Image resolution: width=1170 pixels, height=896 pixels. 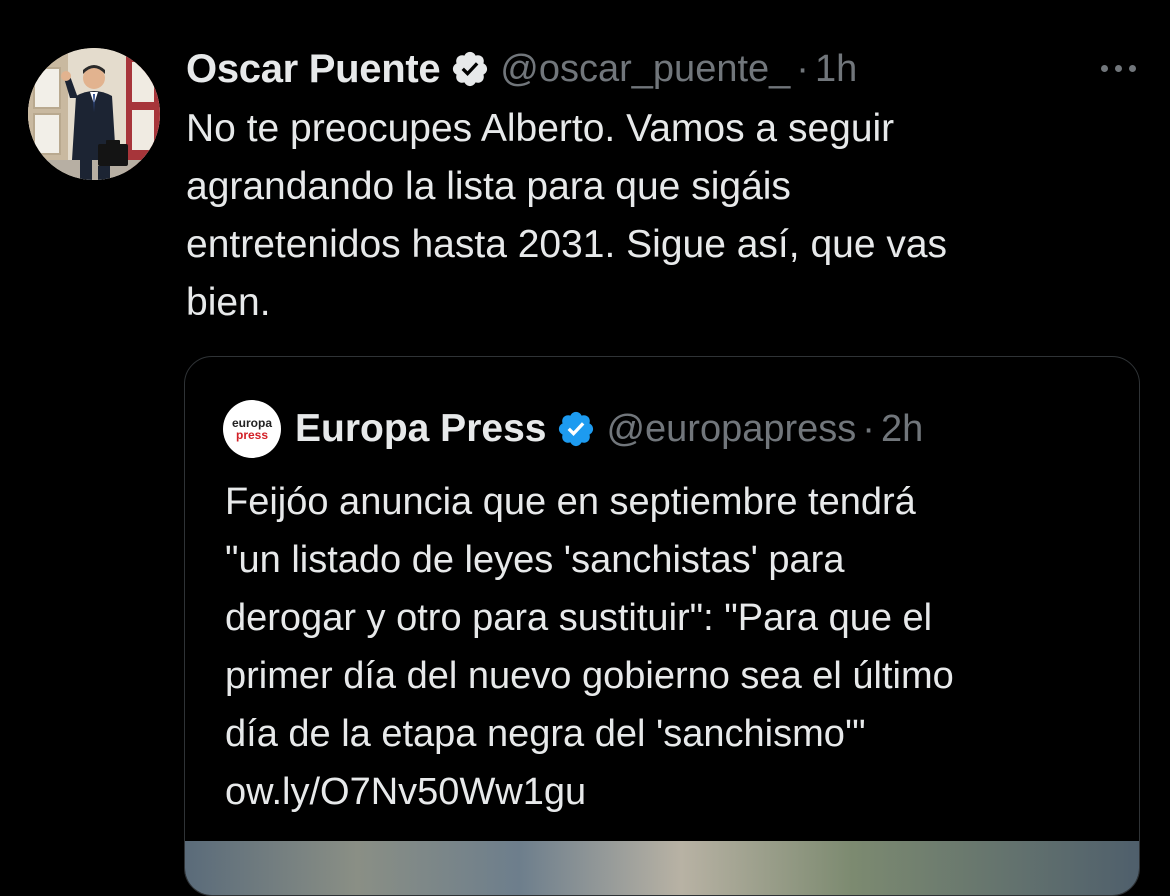 I want to click on avatar-logo-line2: press, so click(x=252, y=435).